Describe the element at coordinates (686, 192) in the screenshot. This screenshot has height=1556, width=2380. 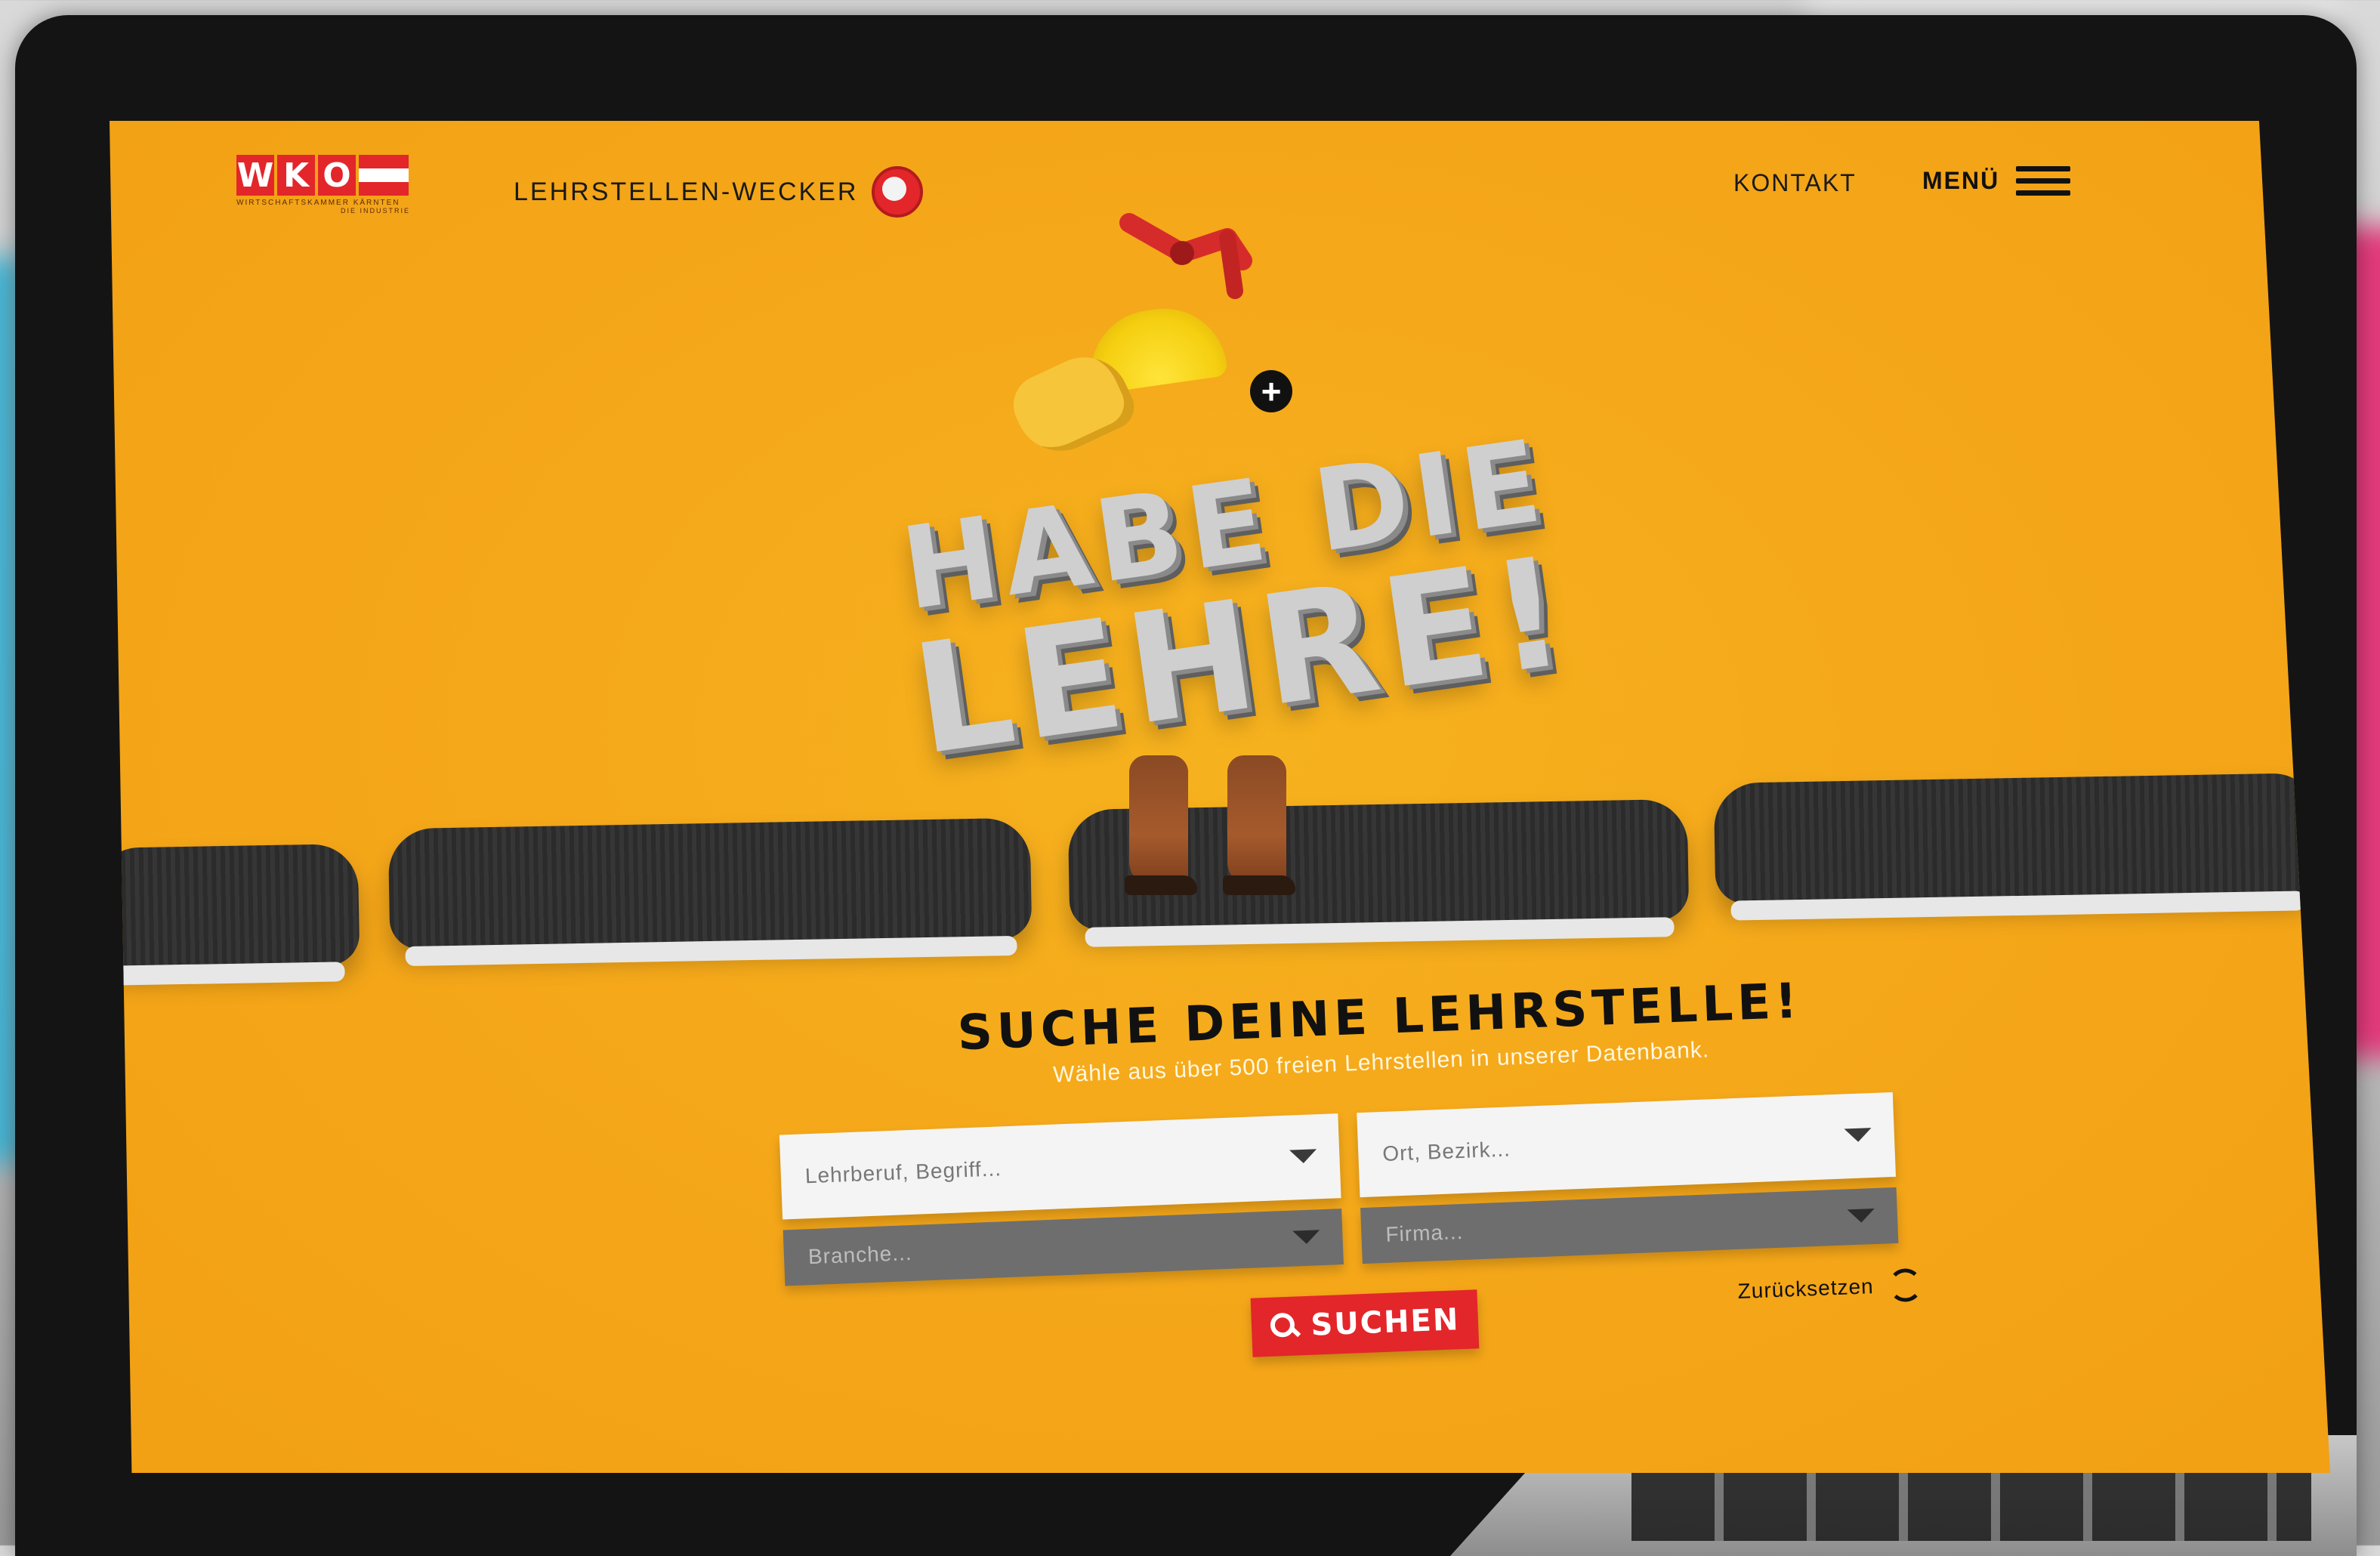
I see `brand-label: LEHRSTELLEN-WECKER` at that location.